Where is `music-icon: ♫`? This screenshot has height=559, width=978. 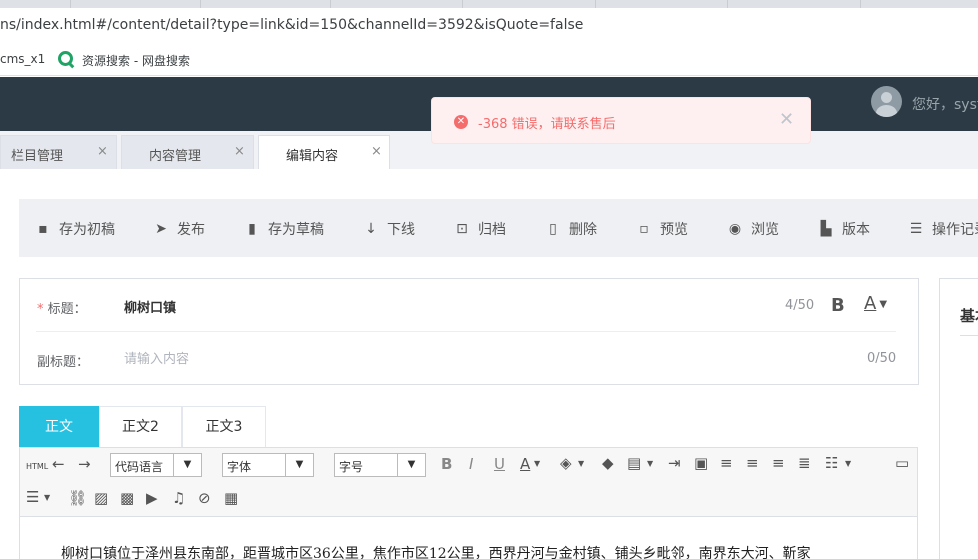
music-icon: ♫ is located at coordinates (178, 498).